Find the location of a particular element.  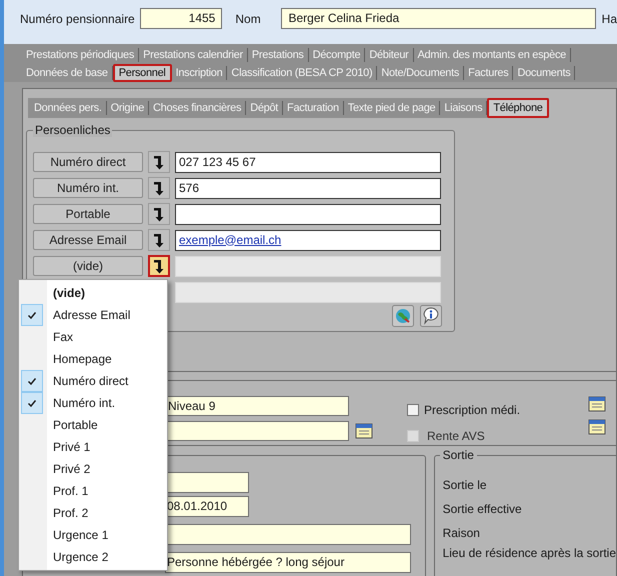

field-type-button: Portable is located at coordinates (88, 214).